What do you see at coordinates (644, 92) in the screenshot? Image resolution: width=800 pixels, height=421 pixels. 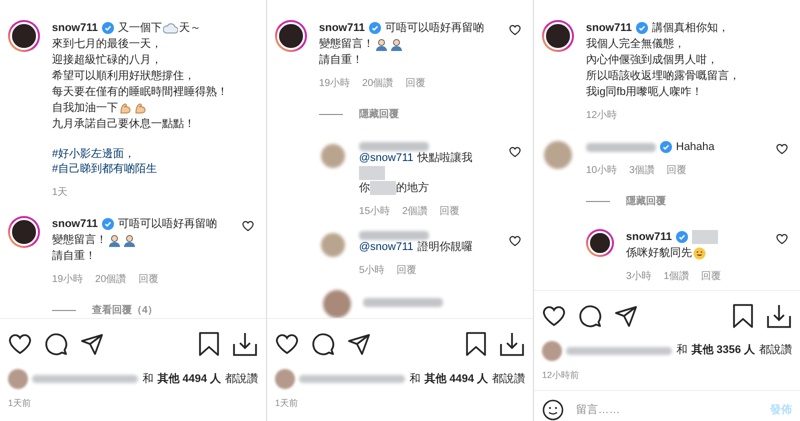 I see `comment-text: 我ig同fb用嚟呃人㗎咋！` at bounding box center [644, 92].